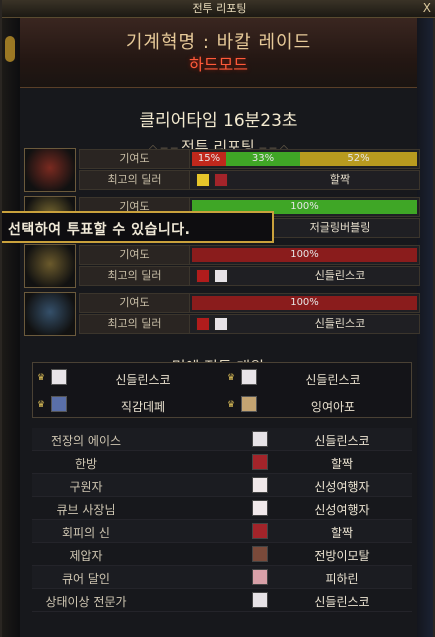  What do you see at coordinates (342, 556) in the screenshot?
I see `award-winner: 전방이모탈` at bounding box center [342, 556].